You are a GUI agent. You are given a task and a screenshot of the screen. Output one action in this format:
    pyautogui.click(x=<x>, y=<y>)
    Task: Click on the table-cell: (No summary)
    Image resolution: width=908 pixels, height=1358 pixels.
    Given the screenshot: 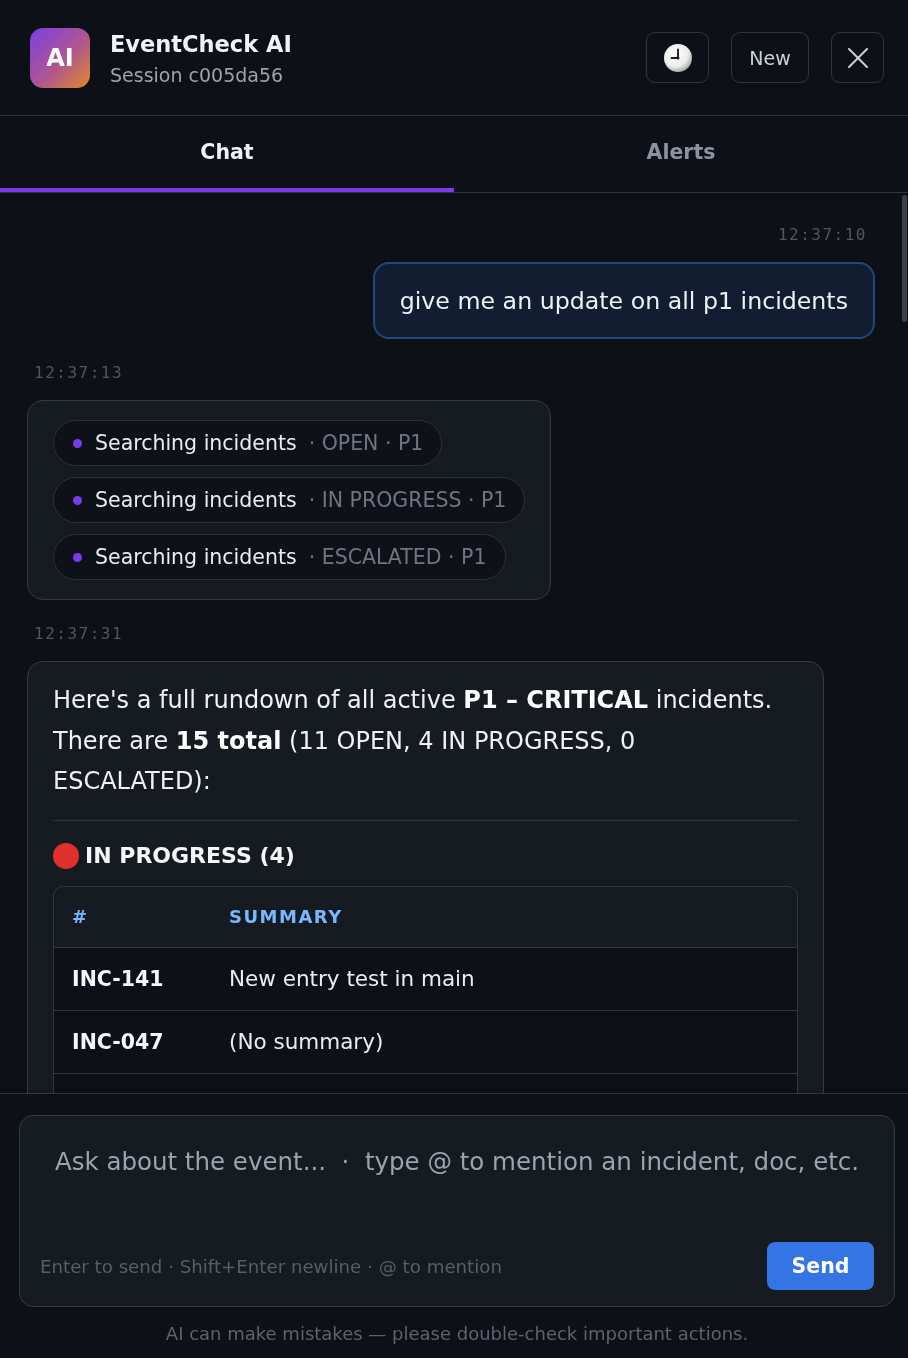 What is the action you would take?
    pyautogui.click(x=306, y=1041)
    